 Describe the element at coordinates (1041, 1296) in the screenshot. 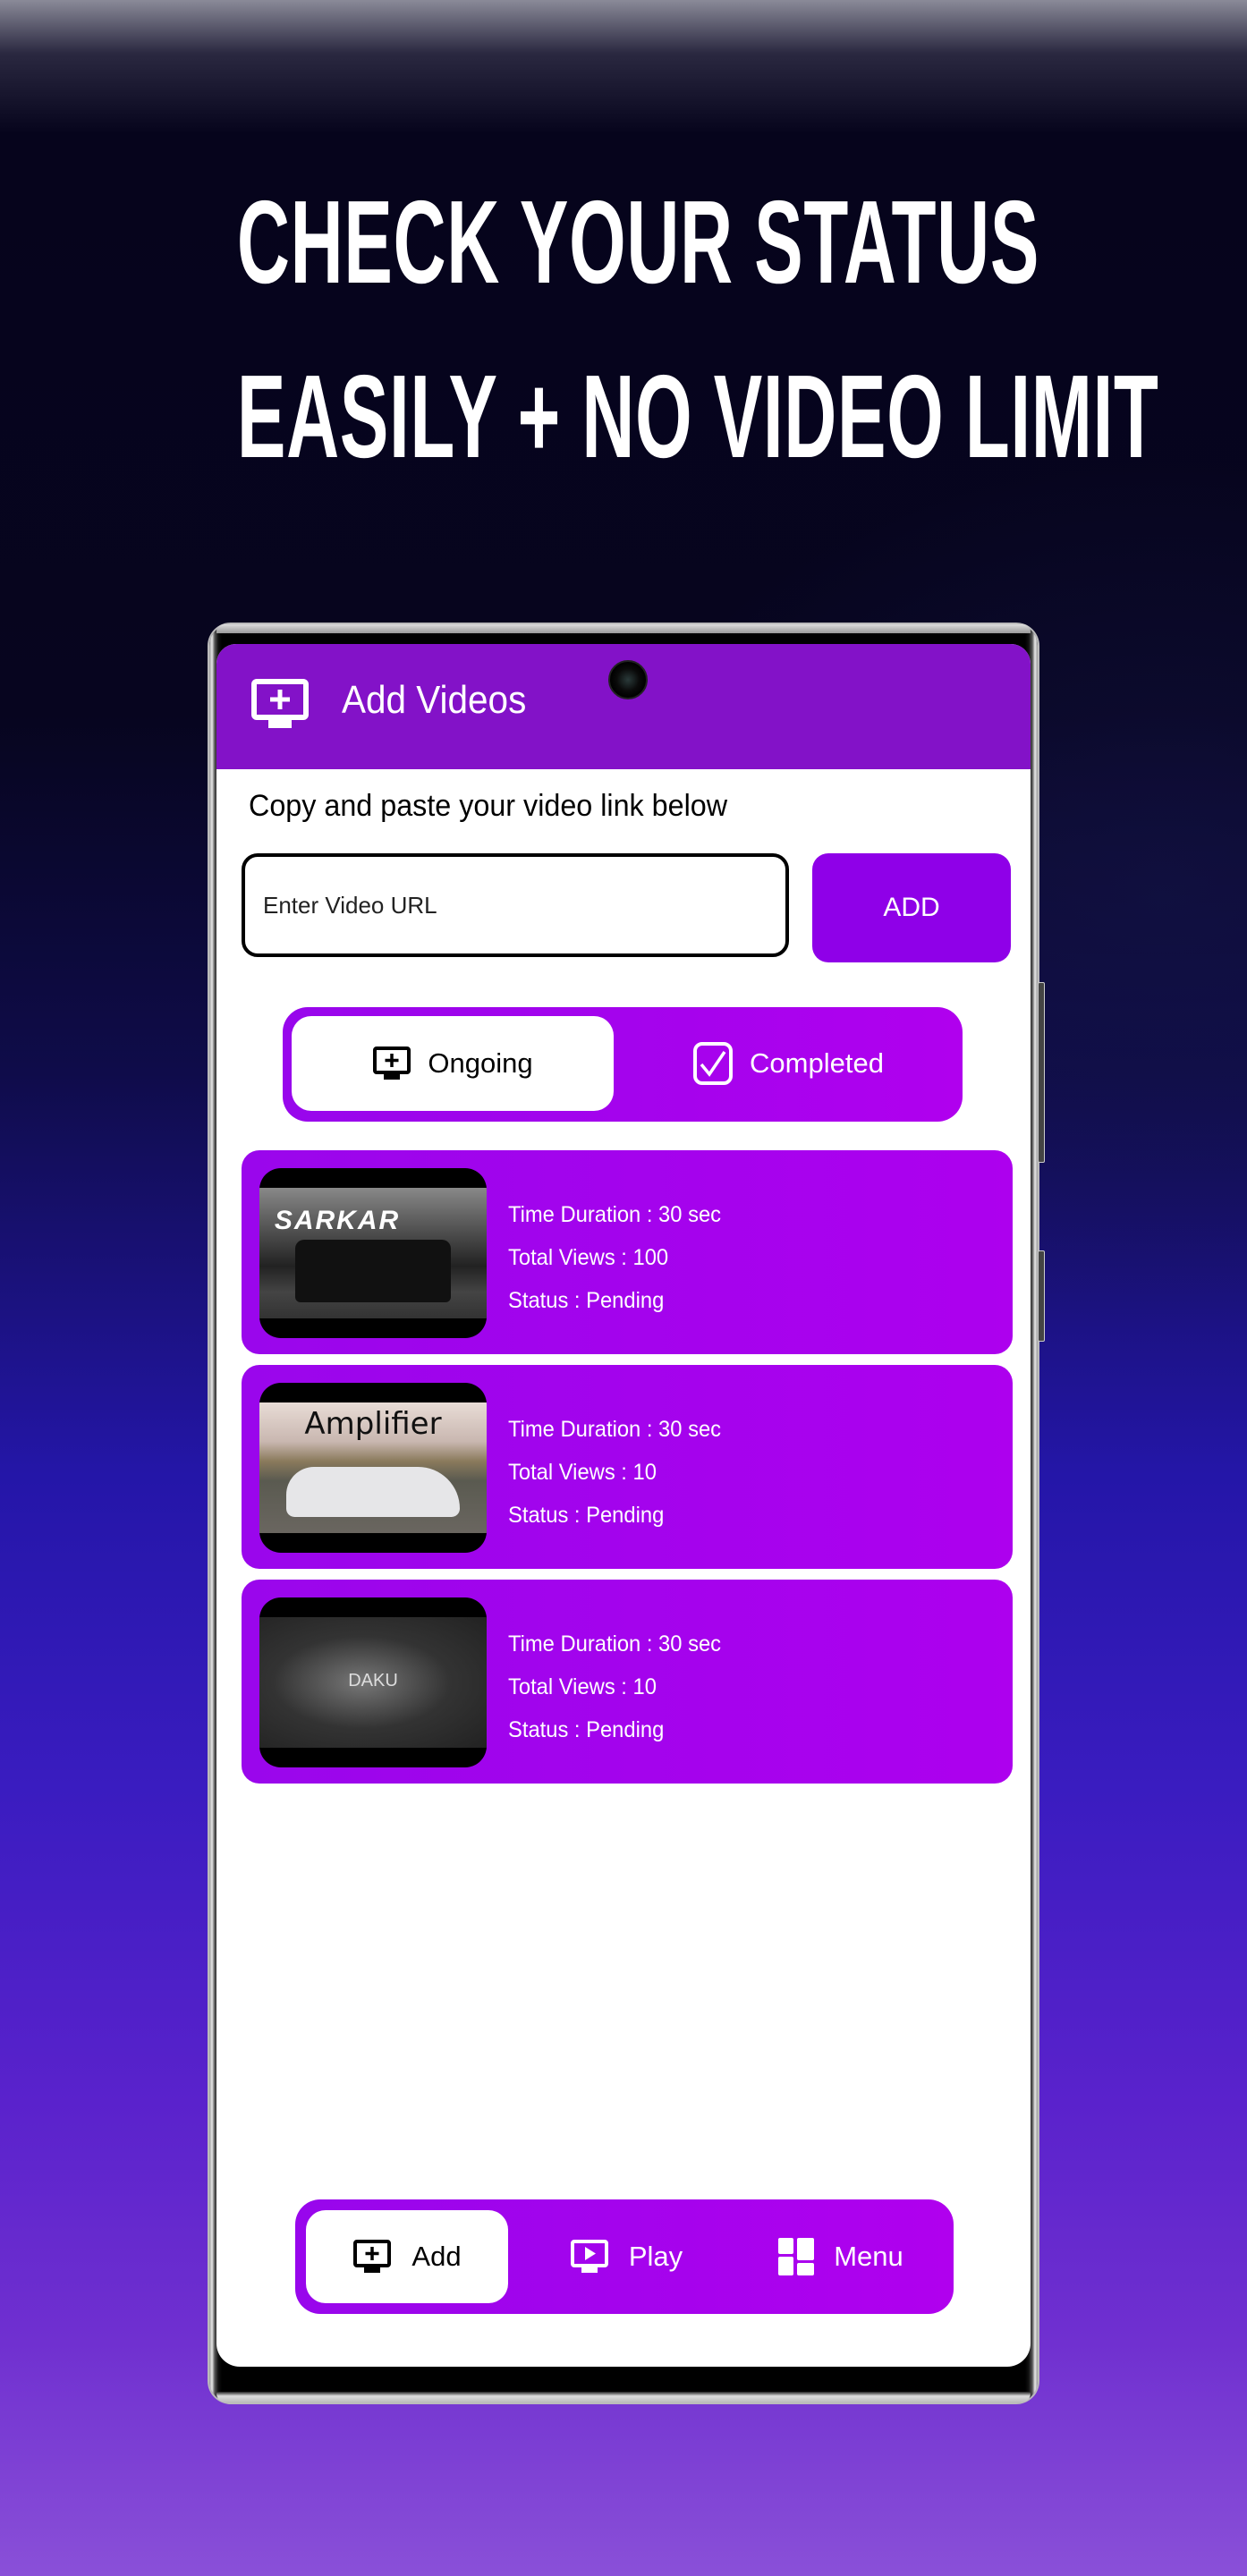

I see `power-button` at that location.